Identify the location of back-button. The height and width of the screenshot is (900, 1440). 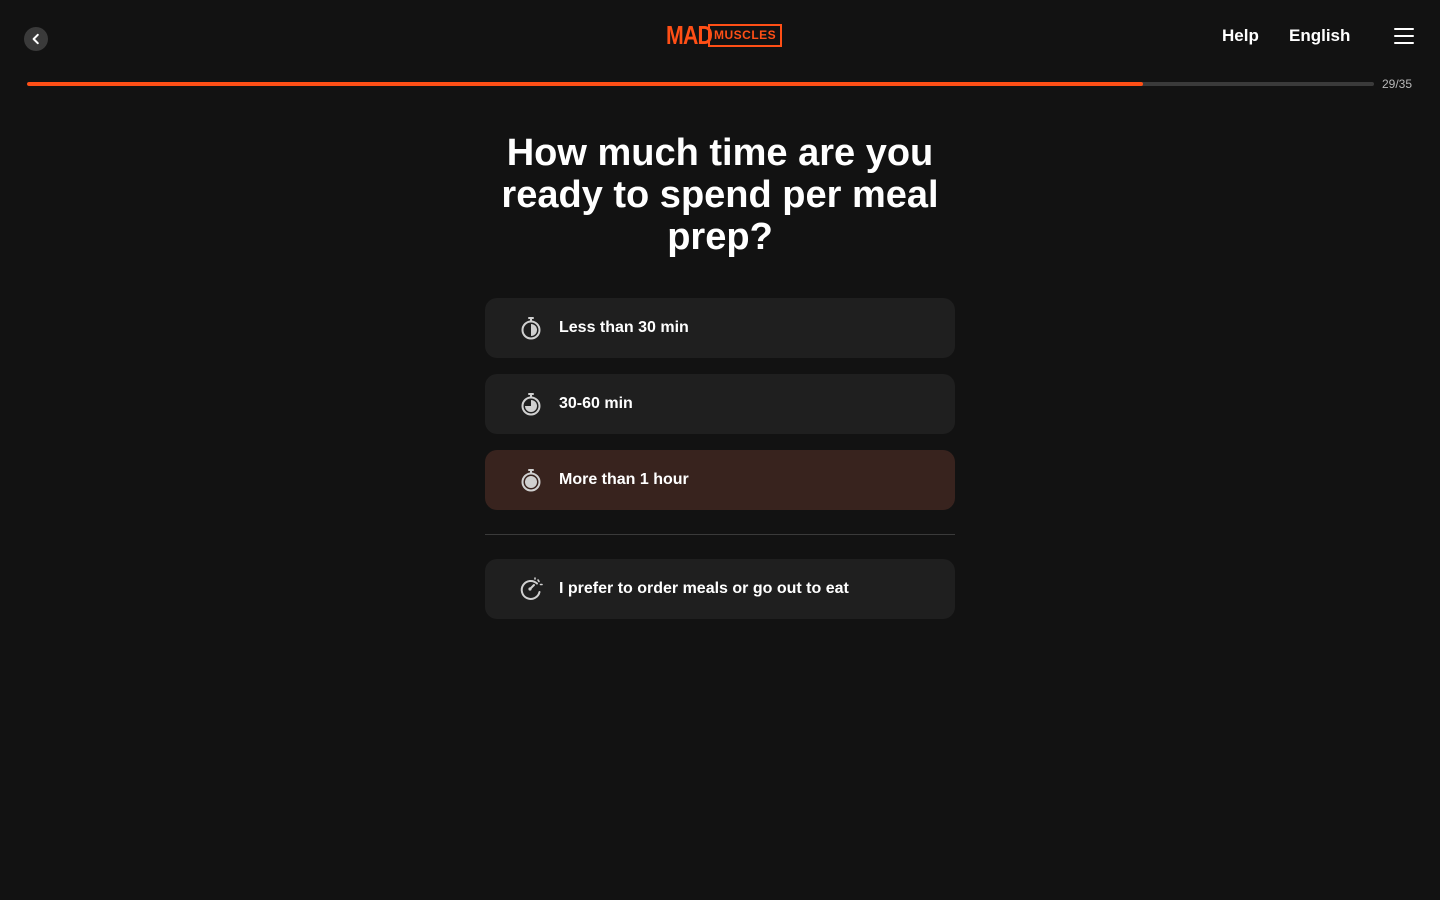
(36, 39).